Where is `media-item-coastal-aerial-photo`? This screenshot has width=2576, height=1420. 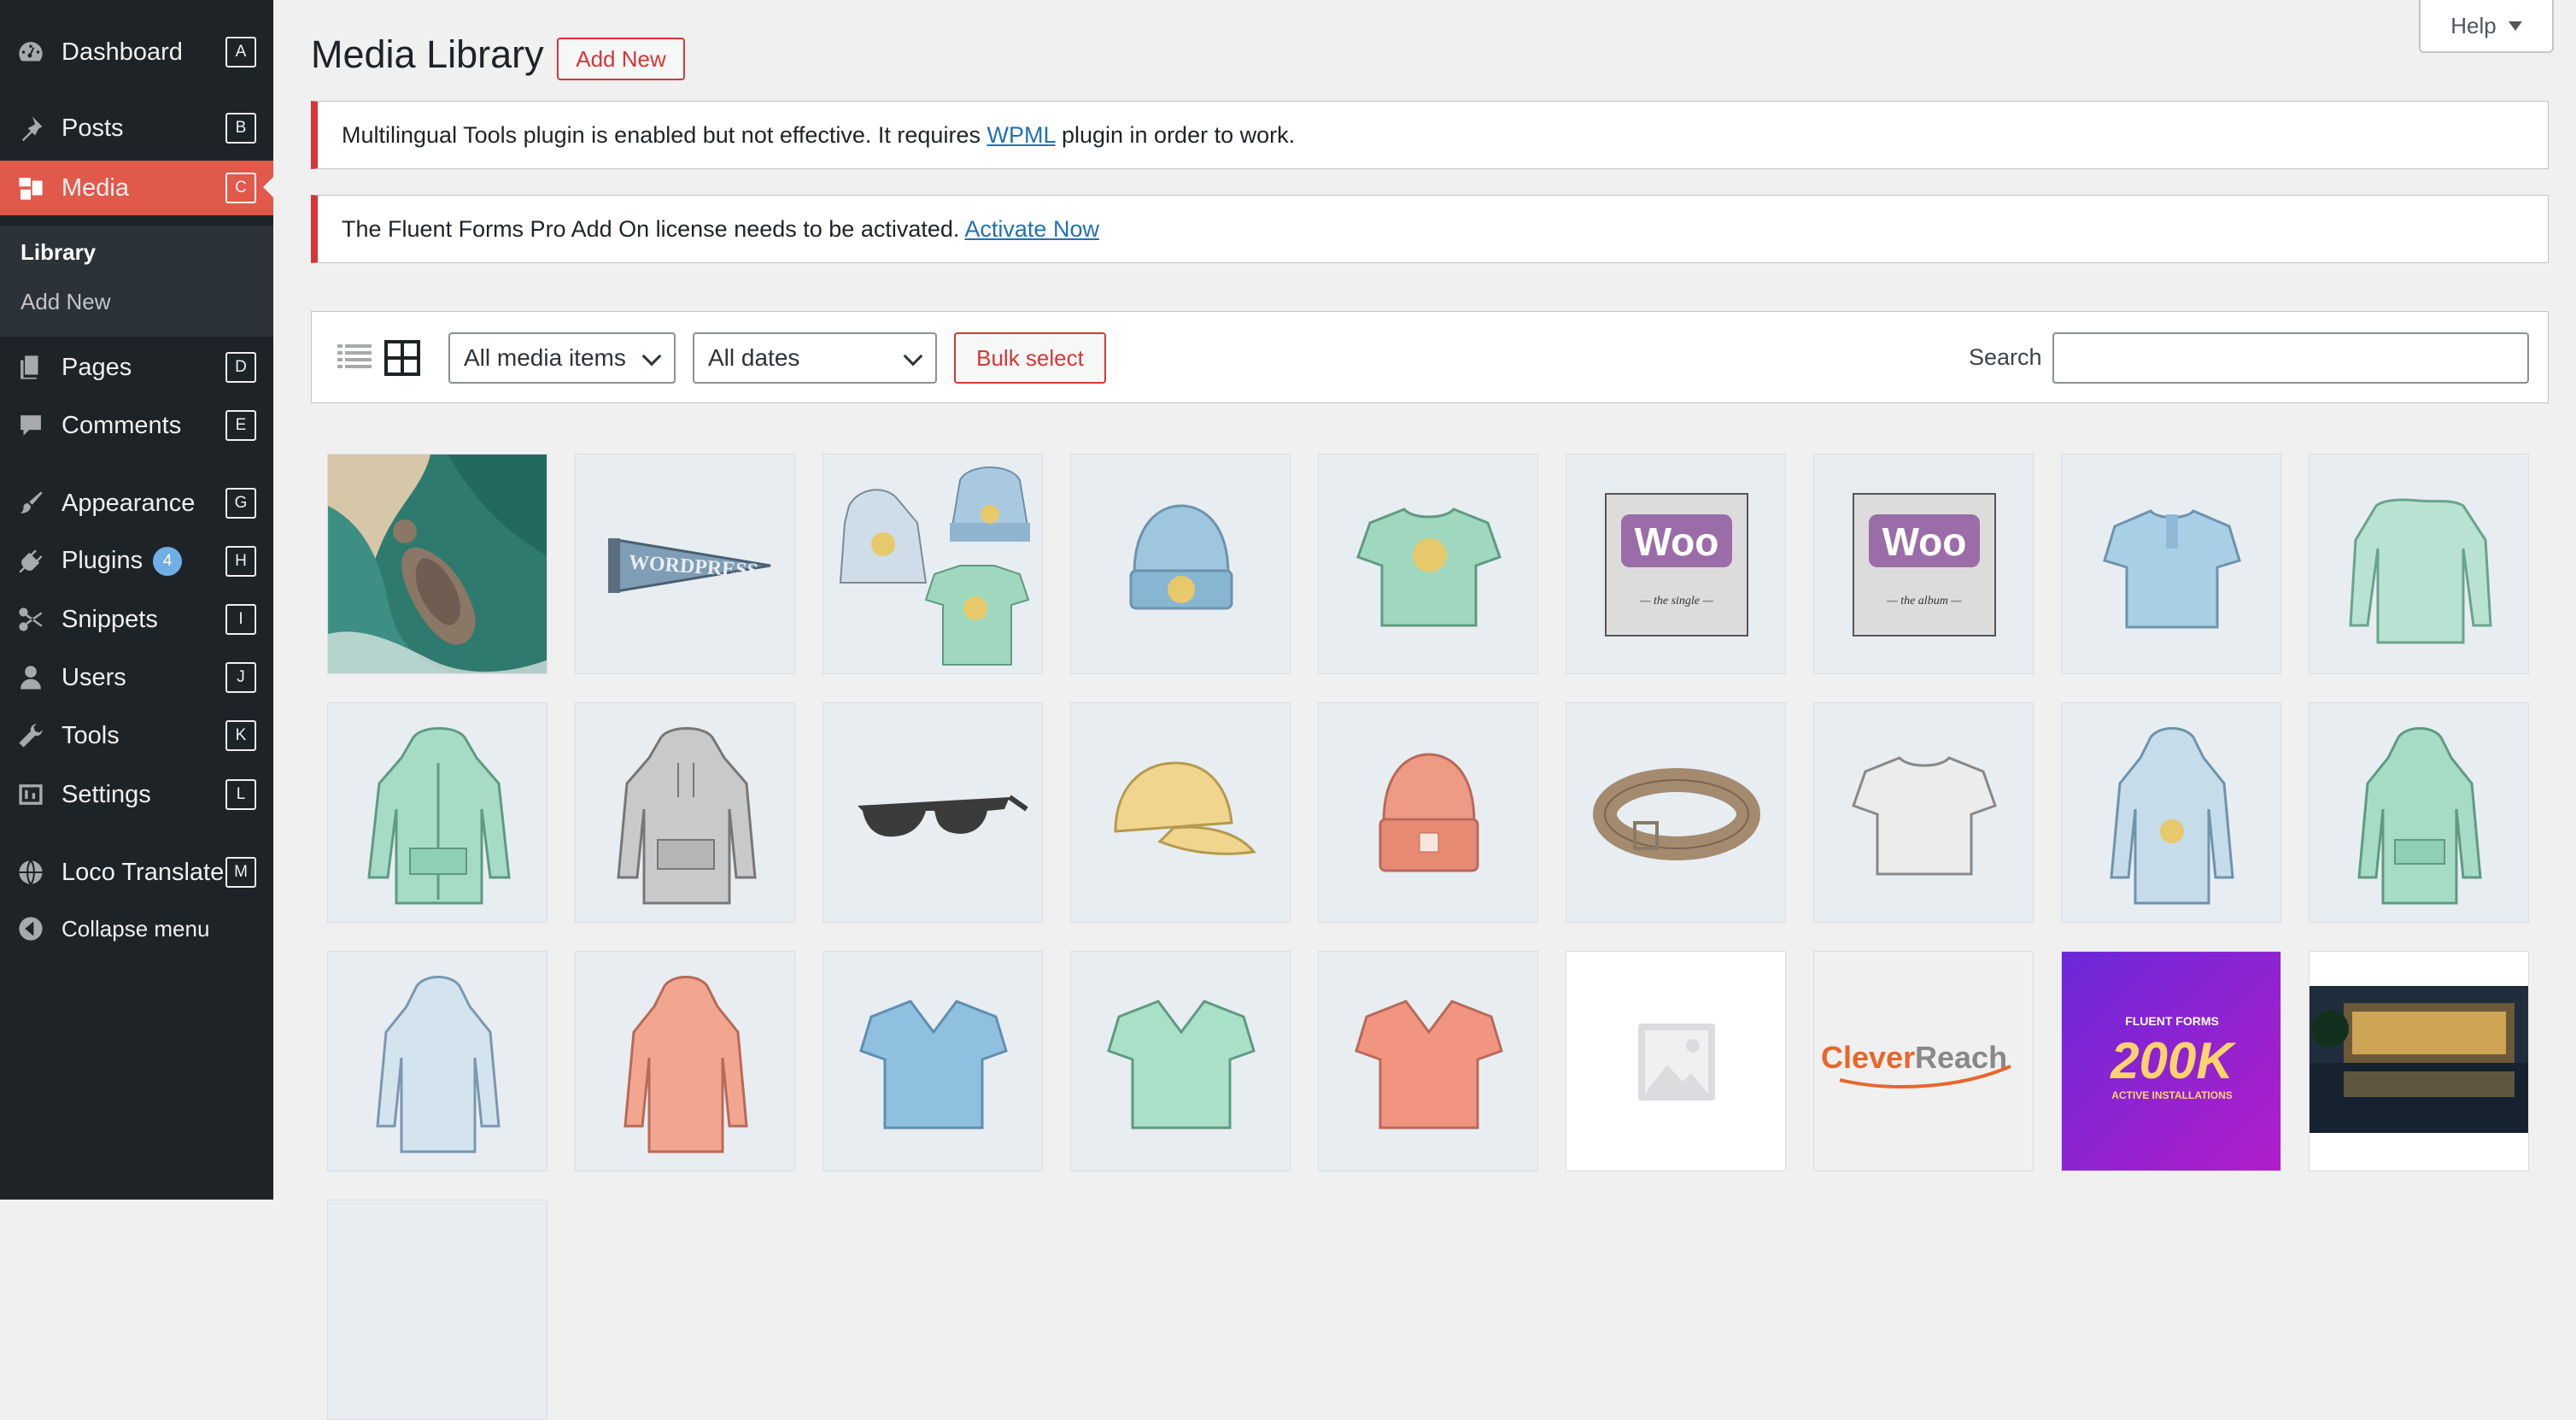 media-item-coastal-aerial-photo is located at coordinates (437, 564).